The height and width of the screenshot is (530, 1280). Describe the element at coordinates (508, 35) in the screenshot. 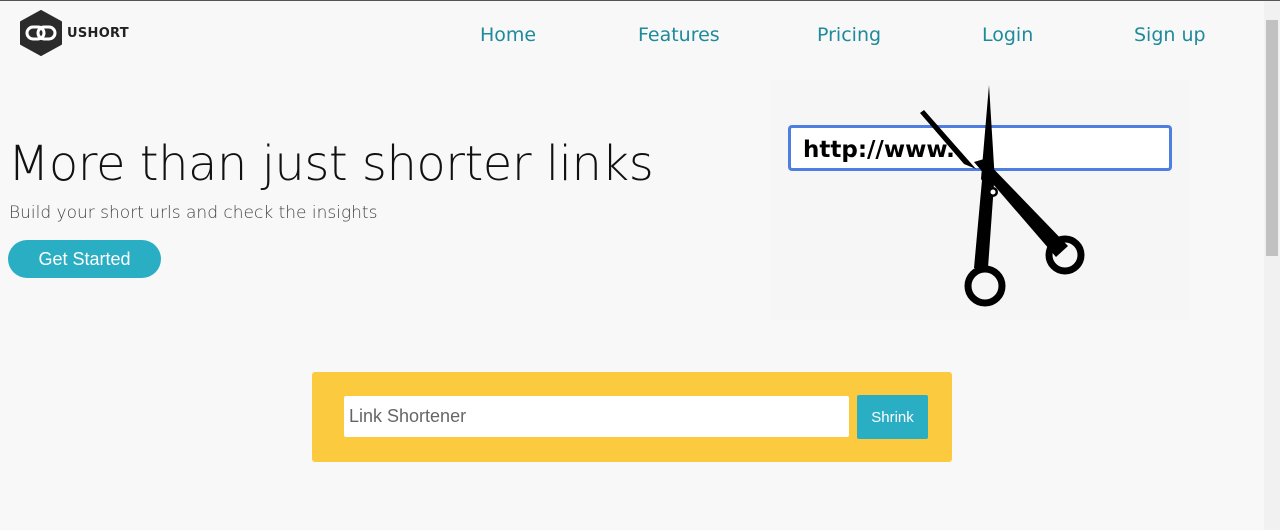

I see `nav-home: Home` at that location.